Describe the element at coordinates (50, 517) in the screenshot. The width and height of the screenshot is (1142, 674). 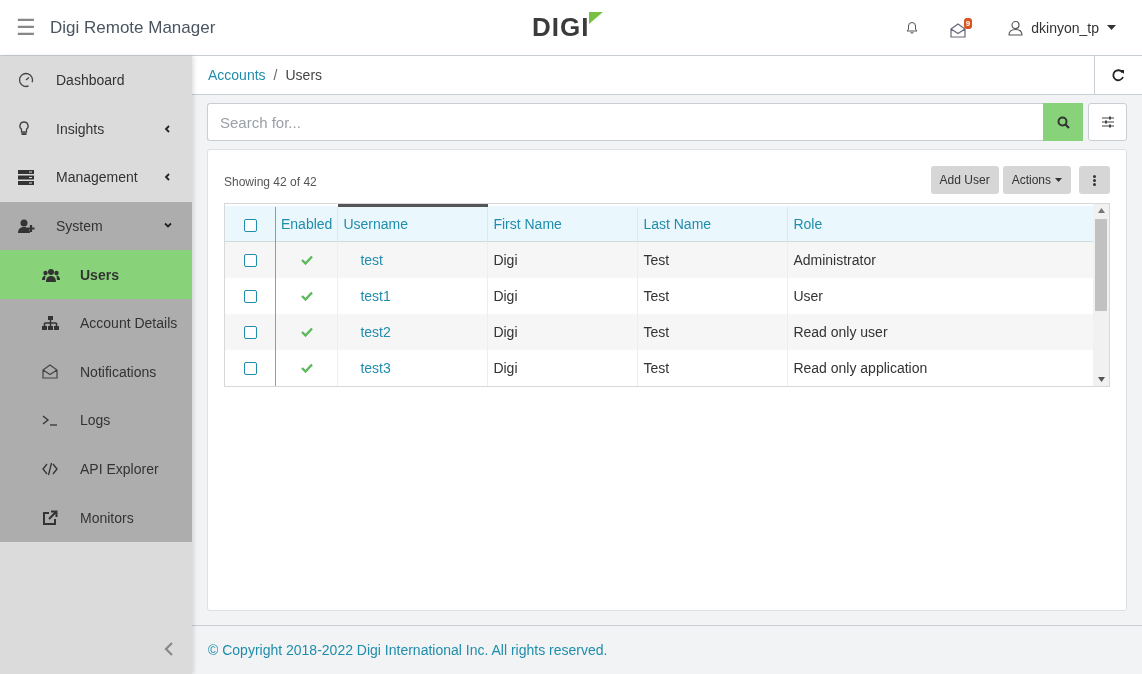
I see `external-link-icon` at that location.